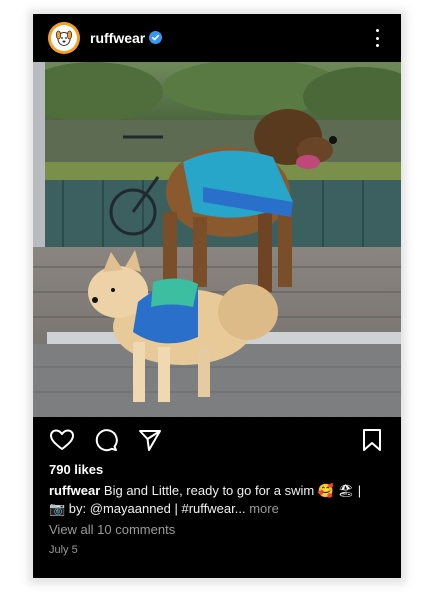 The width and height of the screenshot is (431, 596). I want to click on caption-more-link: more, so click(264, 508).